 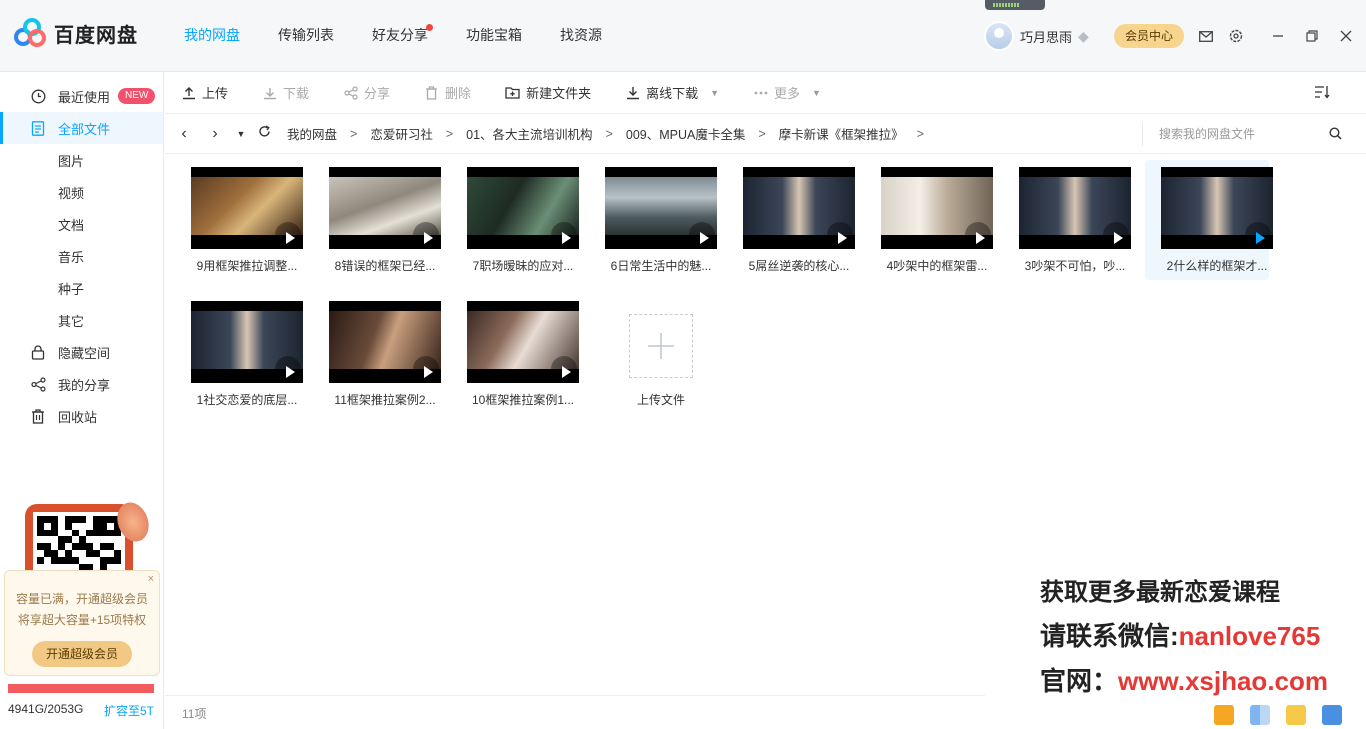 What do you see at coordinates (285, 92) in the screenshot?
I see `download-button: 下载` at bounding box center [285, 92].